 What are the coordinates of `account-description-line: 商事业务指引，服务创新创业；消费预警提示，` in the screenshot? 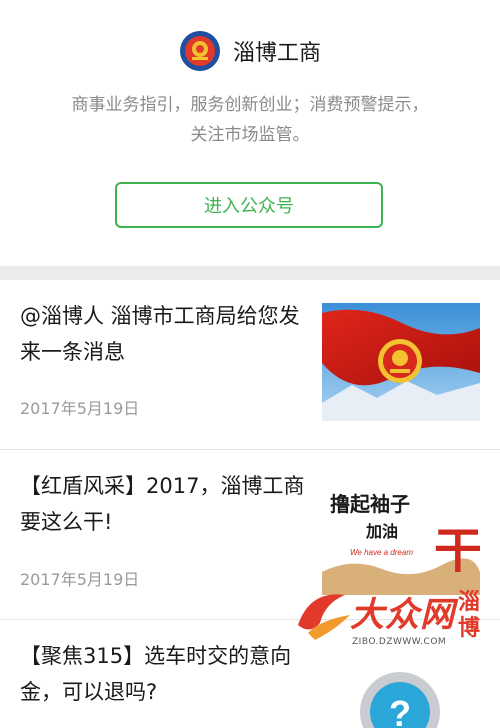 It's located at (250, 105).